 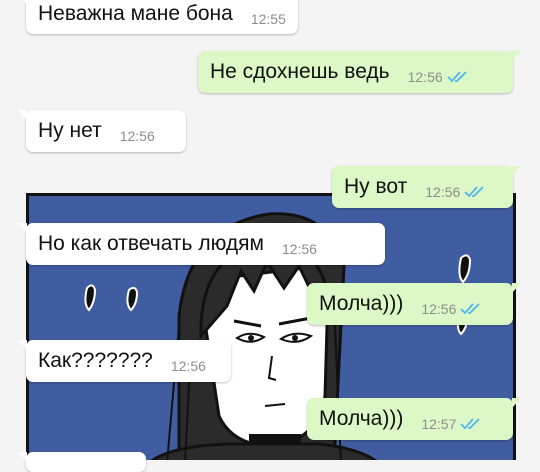 I want to click on message-text: Но как отвечать людям, so click(x=151, y=243).